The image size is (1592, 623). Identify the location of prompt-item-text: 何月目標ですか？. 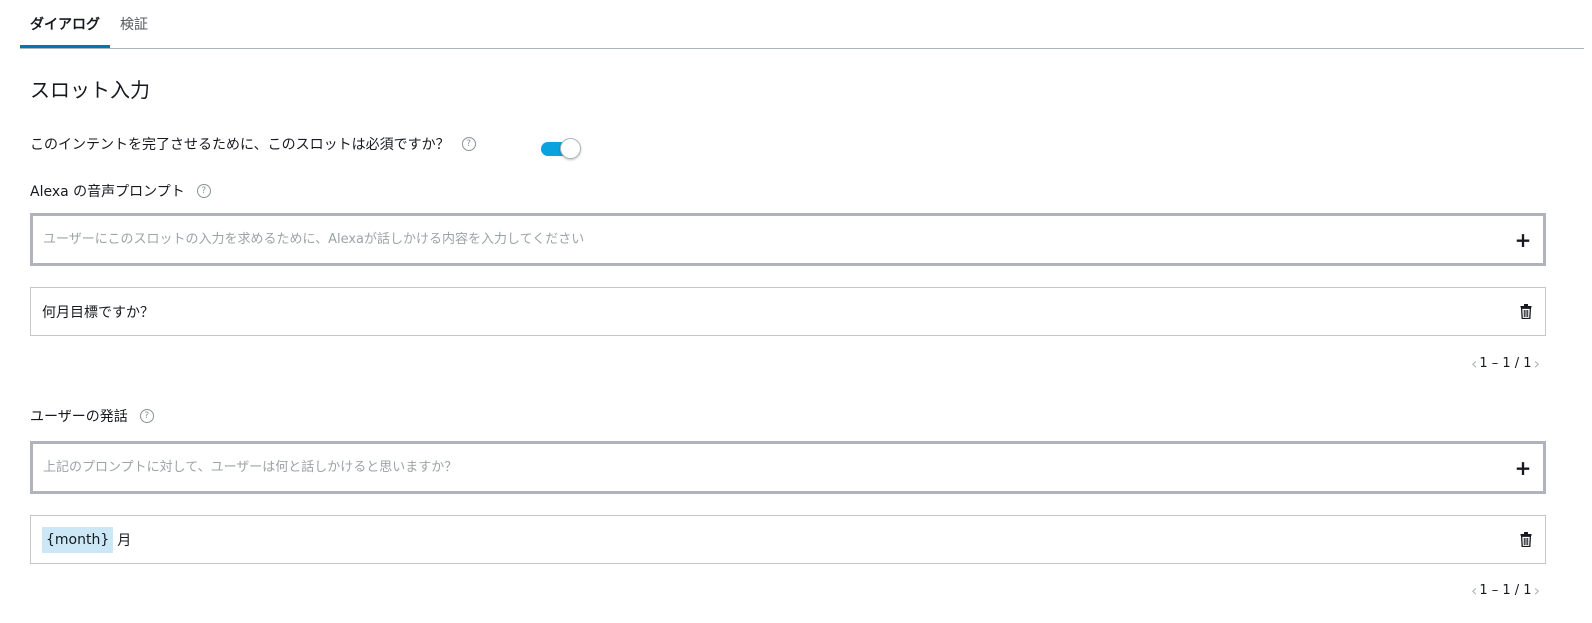
(98, 312).